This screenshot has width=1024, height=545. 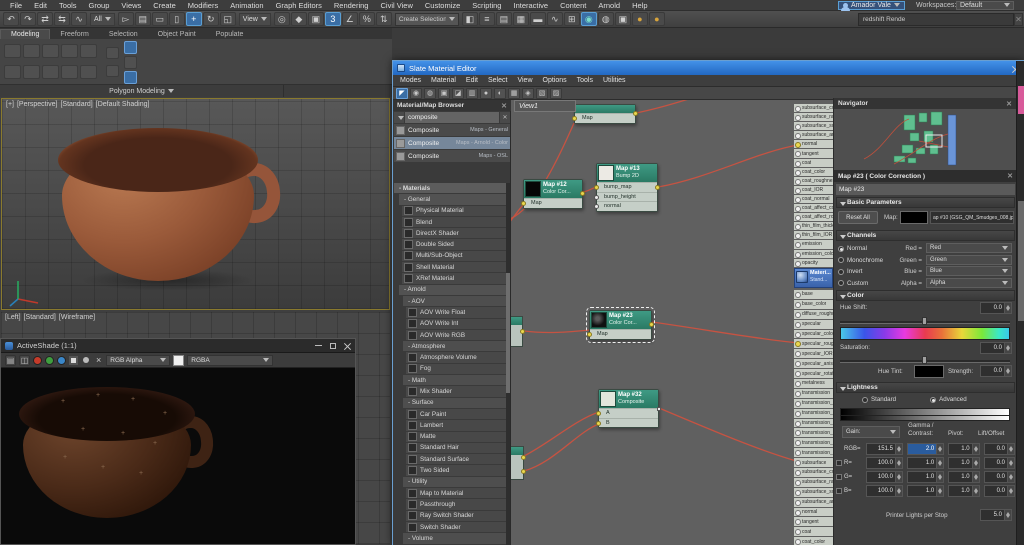 What do you see at coordinates (444, 93) in the screenshot?
I see `sme-toolbar-icon: ▣` at bounding box center [444, 93].